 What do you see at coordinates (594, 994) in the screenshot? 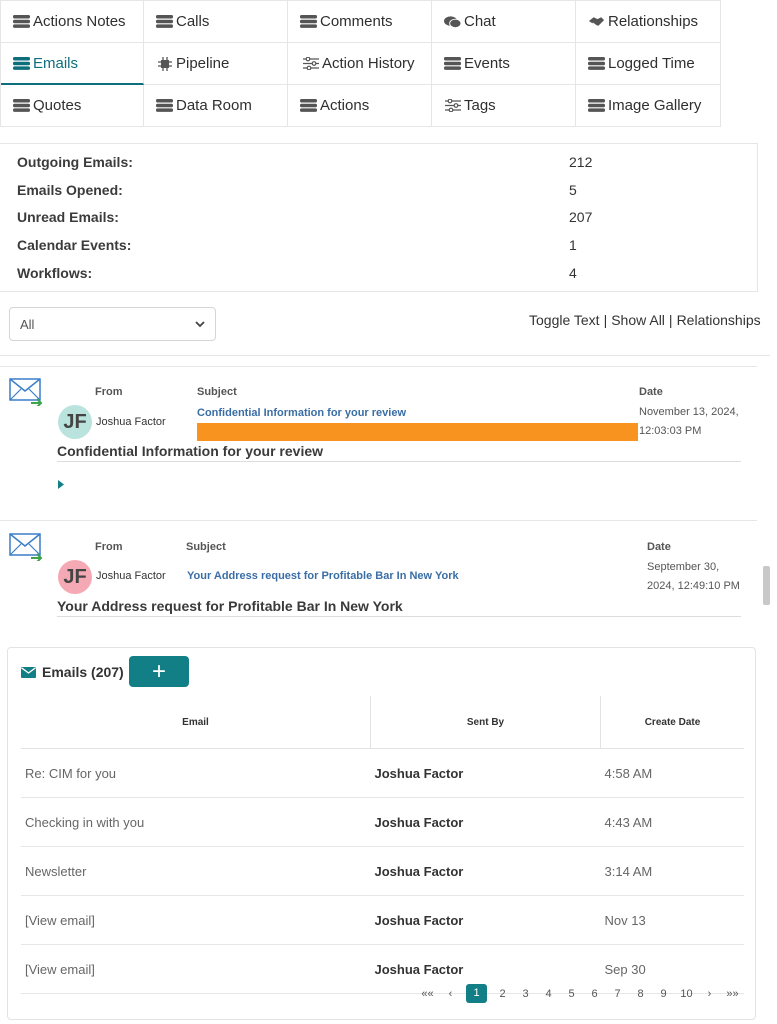
I see `page-6-button: 6` at bounding box center [594, 994].